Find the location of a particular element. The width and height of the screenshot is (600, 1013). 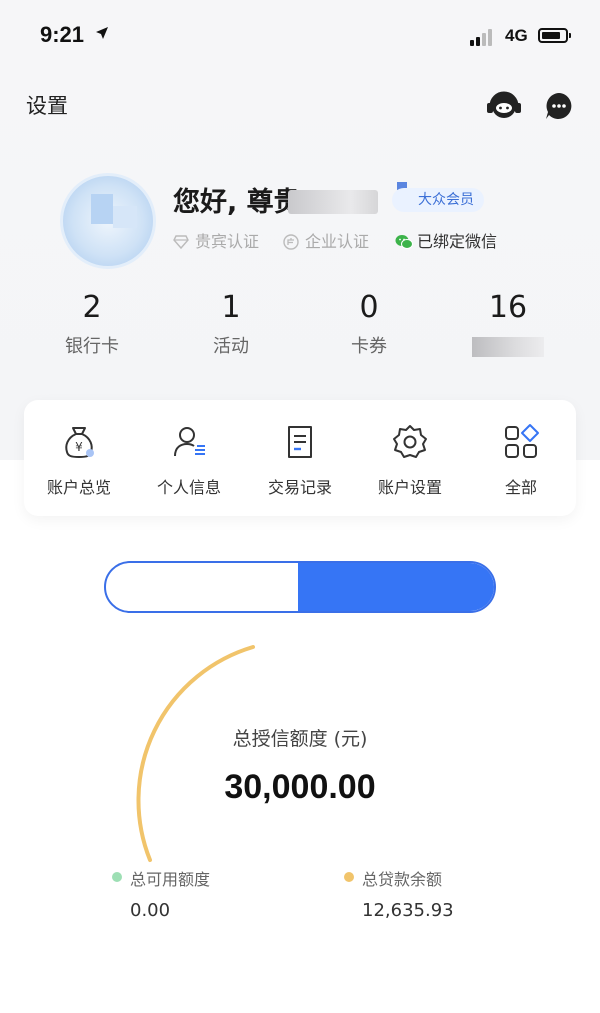

available-dot is located at coordinates (117, 877).